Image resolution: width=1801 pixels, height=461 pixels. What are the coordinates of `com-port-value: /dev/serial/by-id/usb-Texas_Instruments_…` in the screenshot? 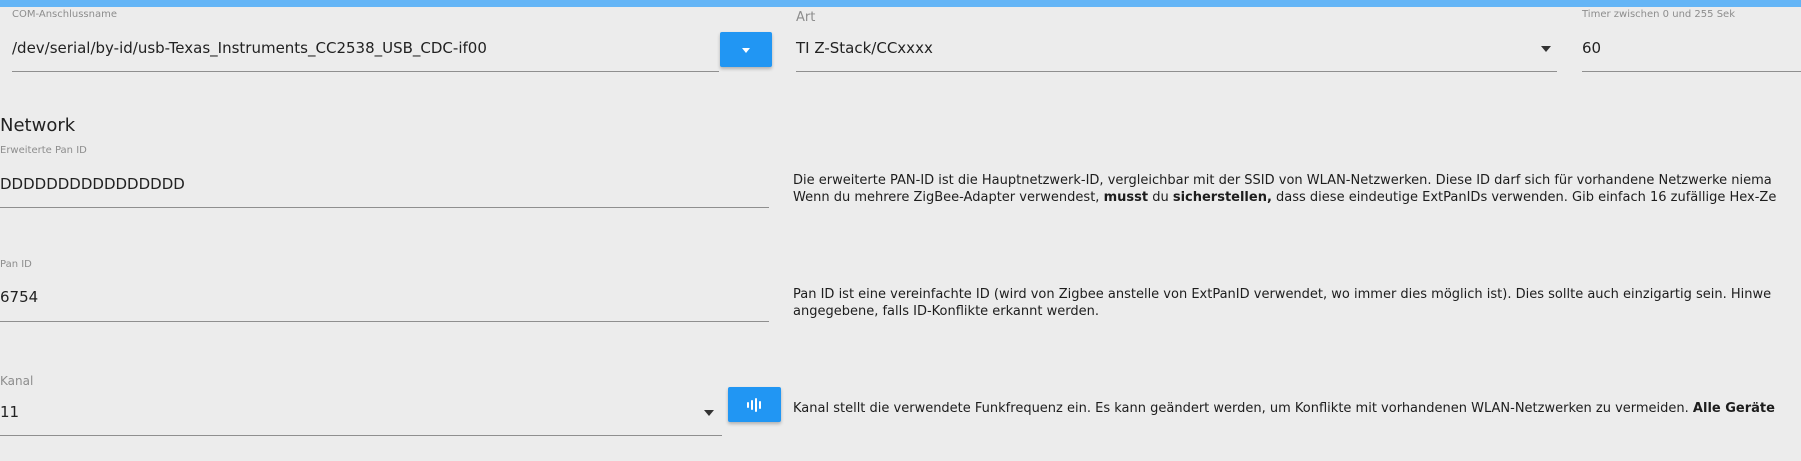 It's located at (249, 48).